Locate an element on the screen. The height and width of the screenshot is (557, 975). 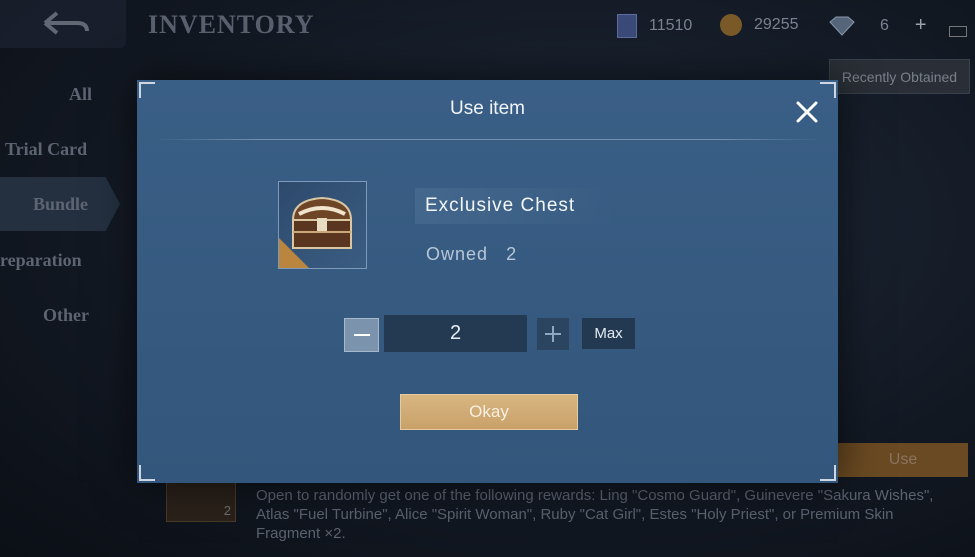
back-button is located at coordinates (63, 24).